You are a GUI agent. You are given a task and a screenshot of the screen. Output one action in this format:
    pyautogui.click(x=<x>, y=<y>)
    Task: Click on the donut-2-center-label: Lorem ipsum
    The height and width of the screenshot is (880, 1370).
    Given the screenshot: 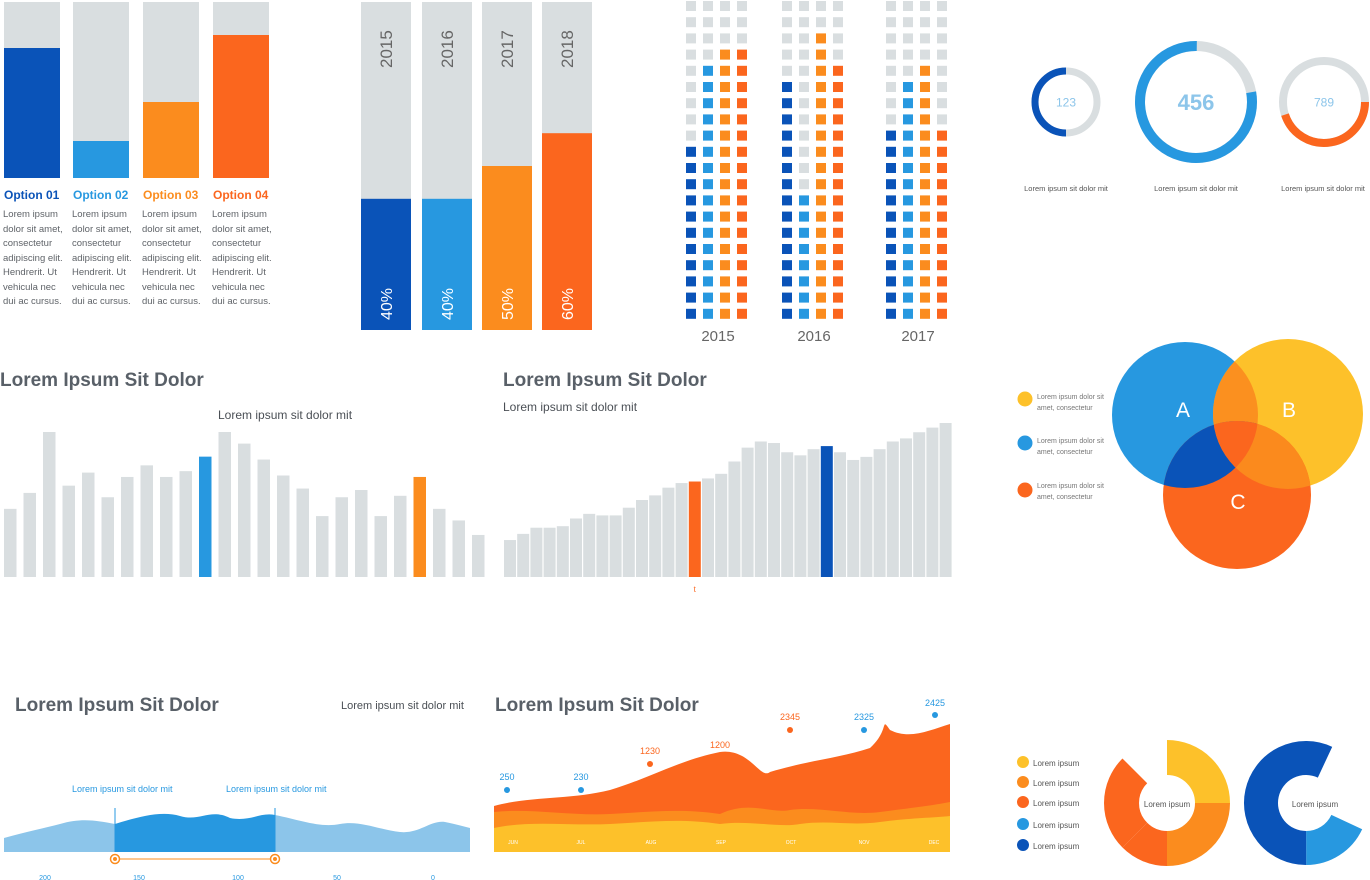 What is the action you would take?
    pyautogui.click(x=1315, y=804)
    